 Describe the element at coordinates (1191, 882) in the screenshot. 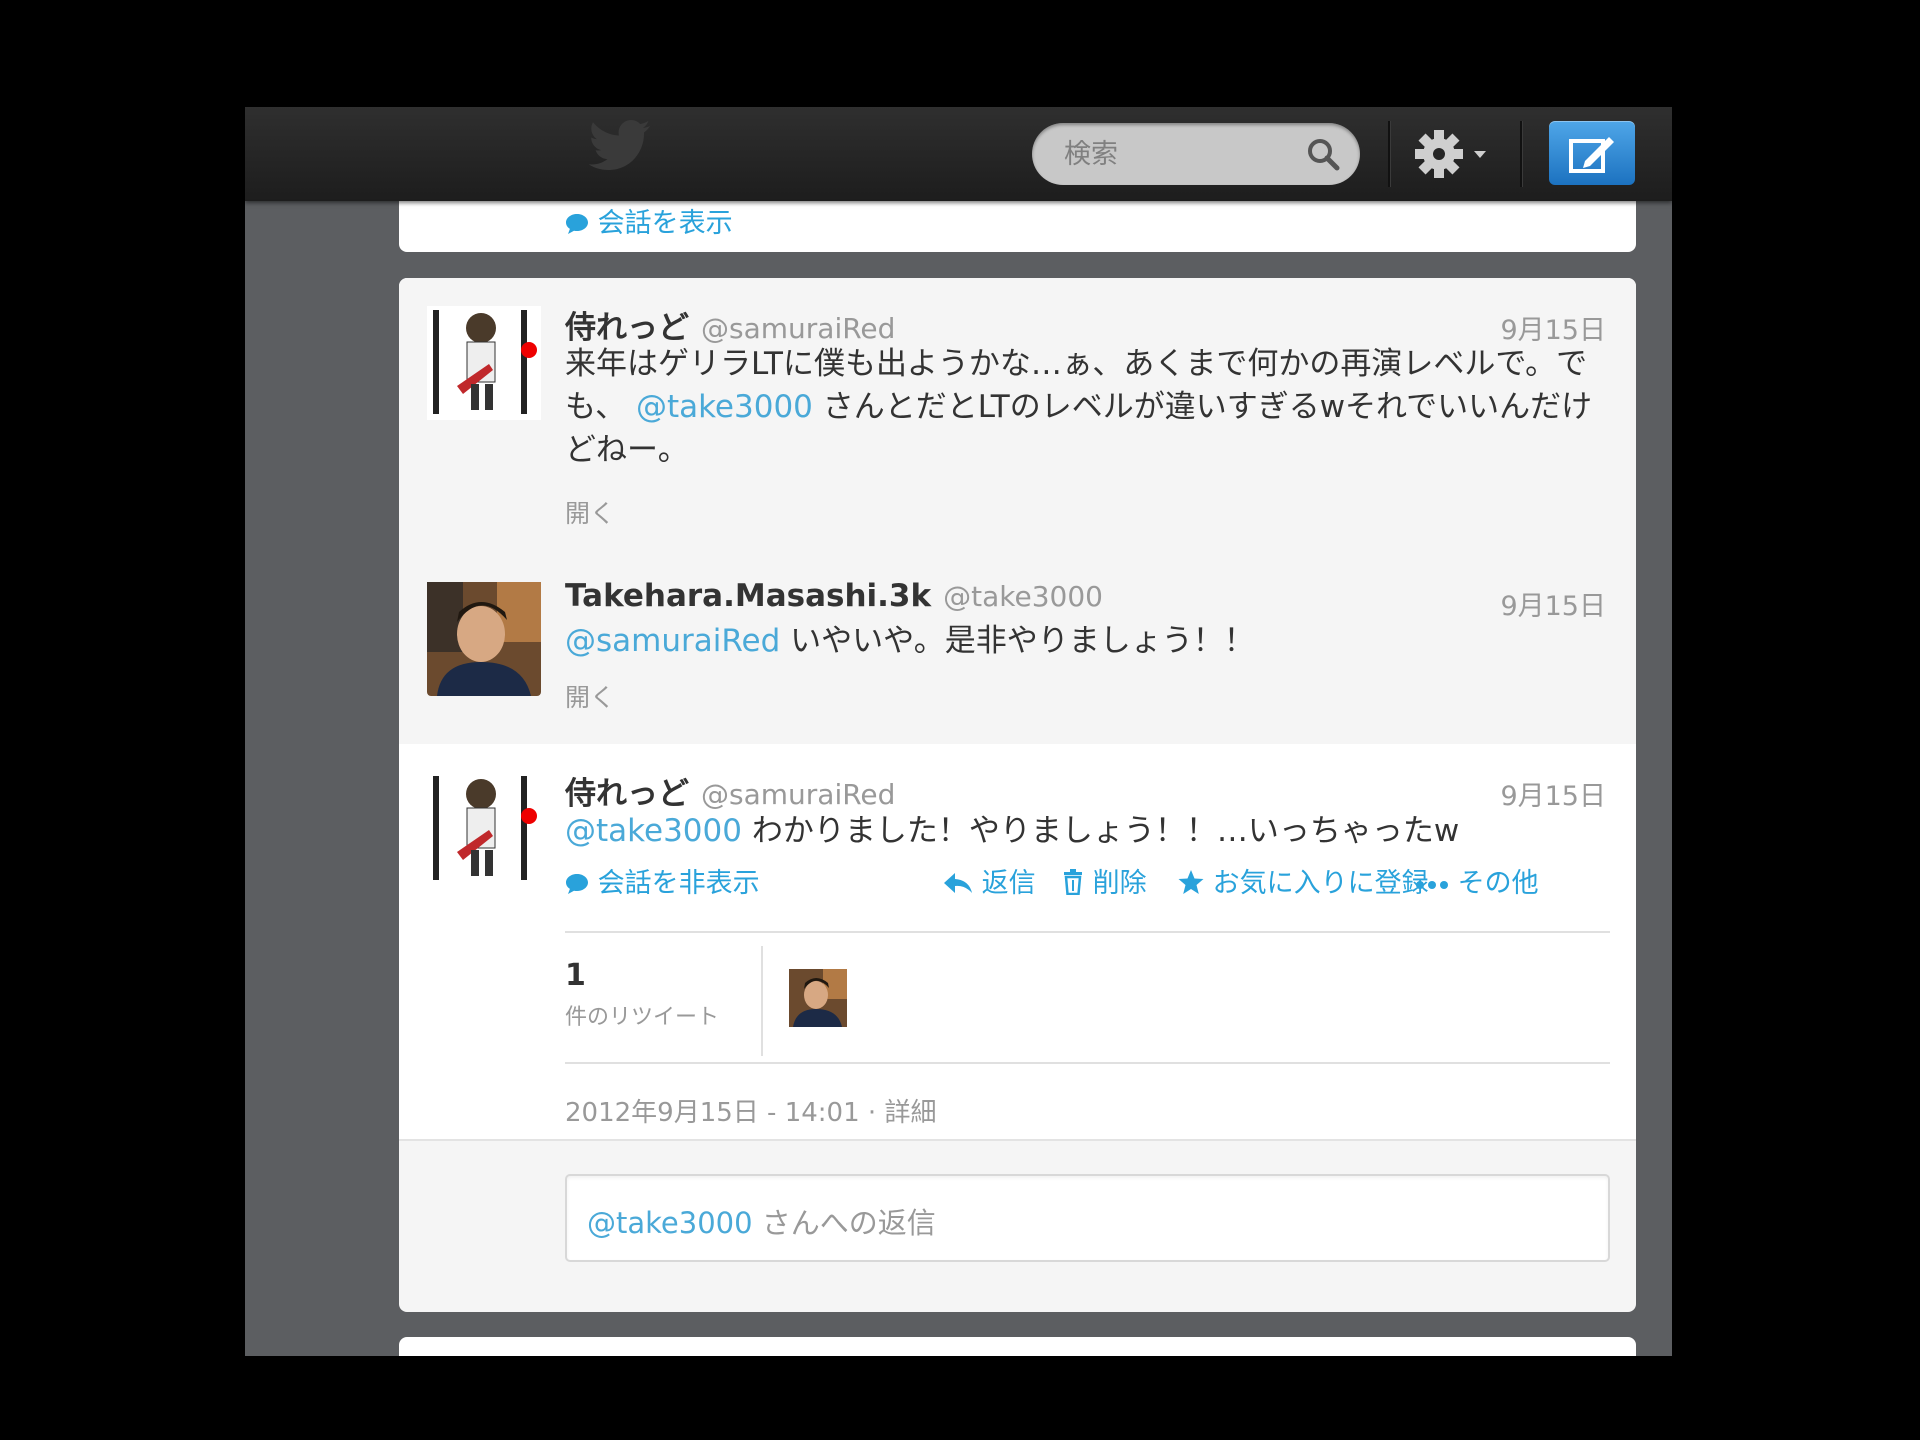

I see `star-icon` at that location.